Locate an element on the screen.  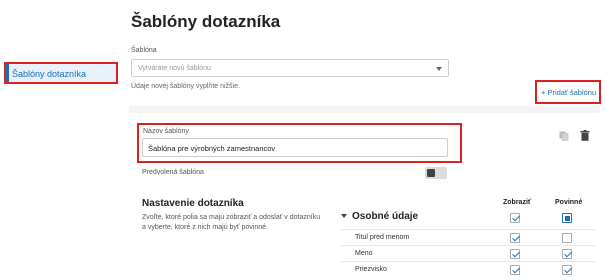
column-header-required: Povinné is located at coordinates (569, 202).